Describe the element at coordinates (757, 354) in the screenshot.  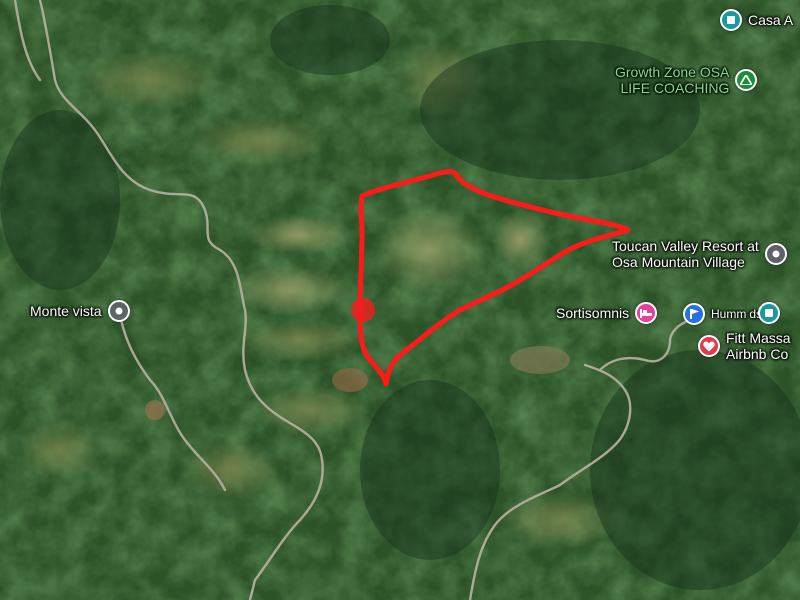
I see `poi-label-line2: Airbnb Co` at that location.